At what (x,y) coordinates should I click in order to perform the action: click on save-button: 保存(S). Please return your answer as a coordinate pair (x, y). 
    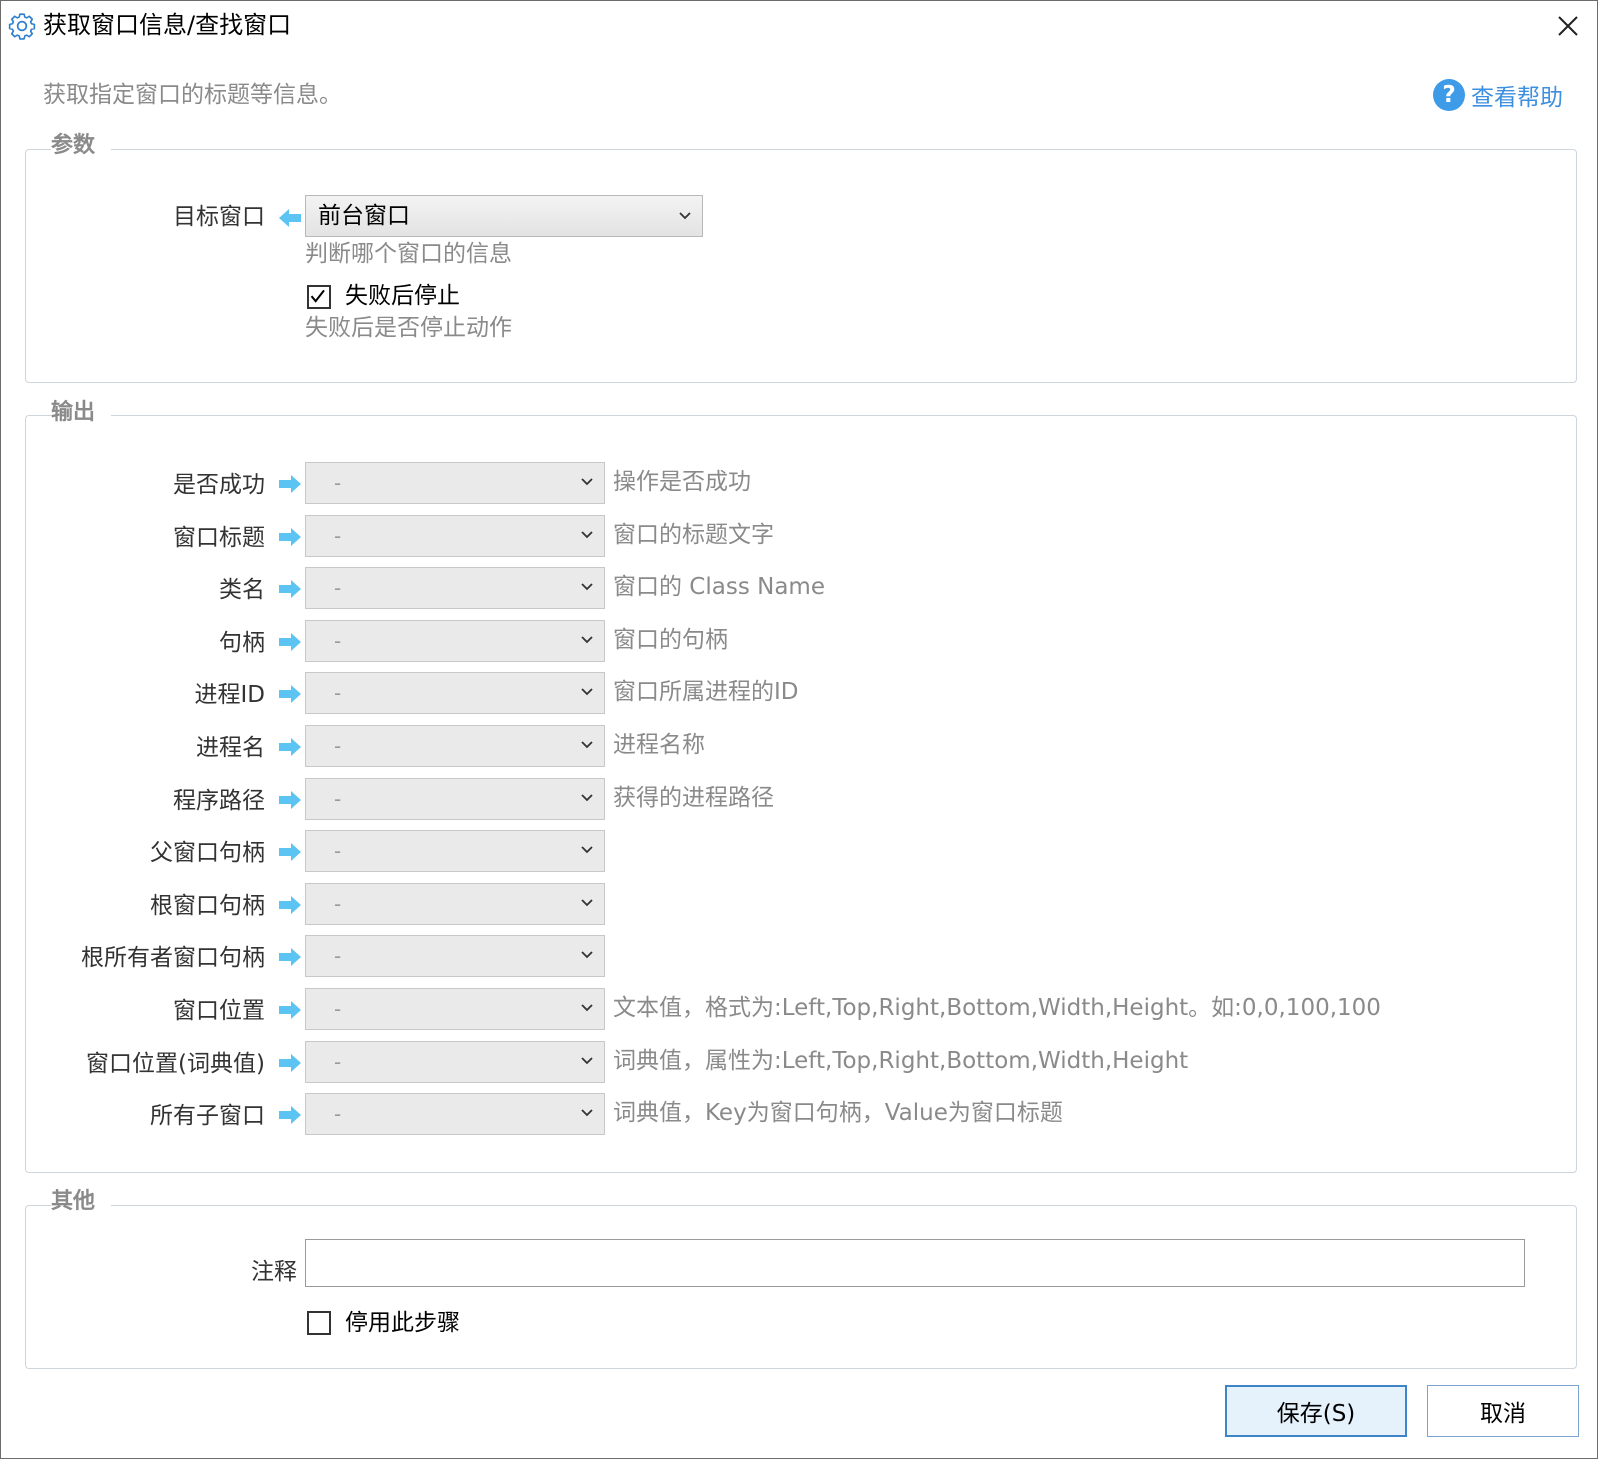
    Looking at the image, I should click on (1316, 1411).